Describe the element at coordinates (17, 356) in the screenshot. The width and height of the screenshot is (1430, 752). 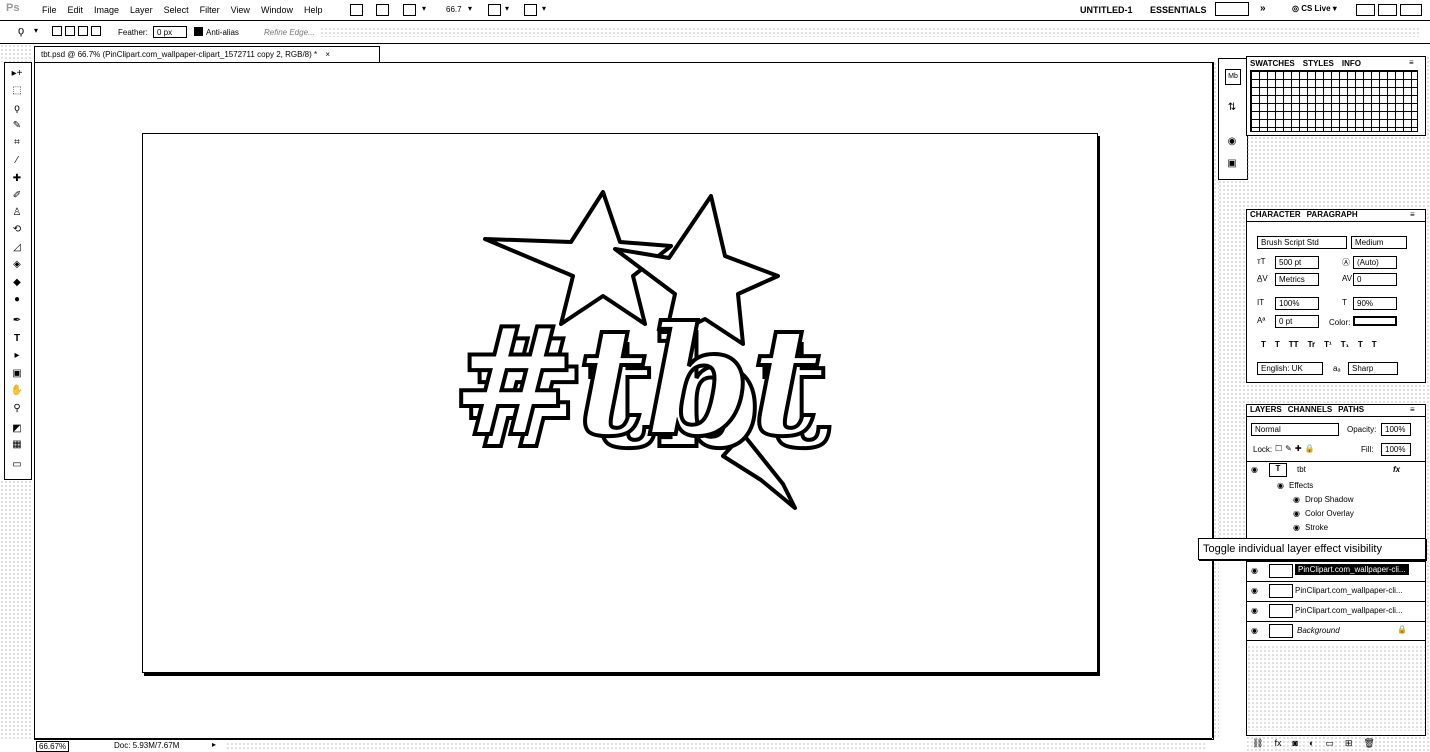
I see `path-selection-icon: ▸` at that location.